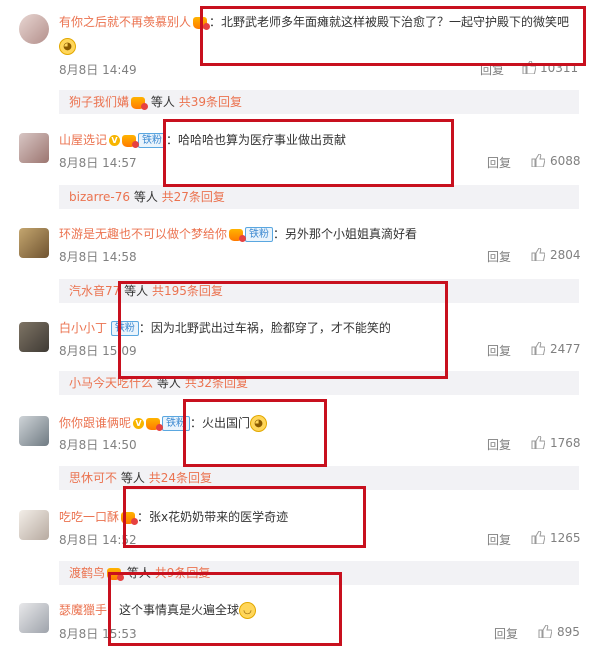 The image size is (598, 656). What do you see at coordinates (143, 234) in the screenshot?
I see `comment-username: 环游是无趣也不可以做个梦给你` at bounding box center [143, 234].